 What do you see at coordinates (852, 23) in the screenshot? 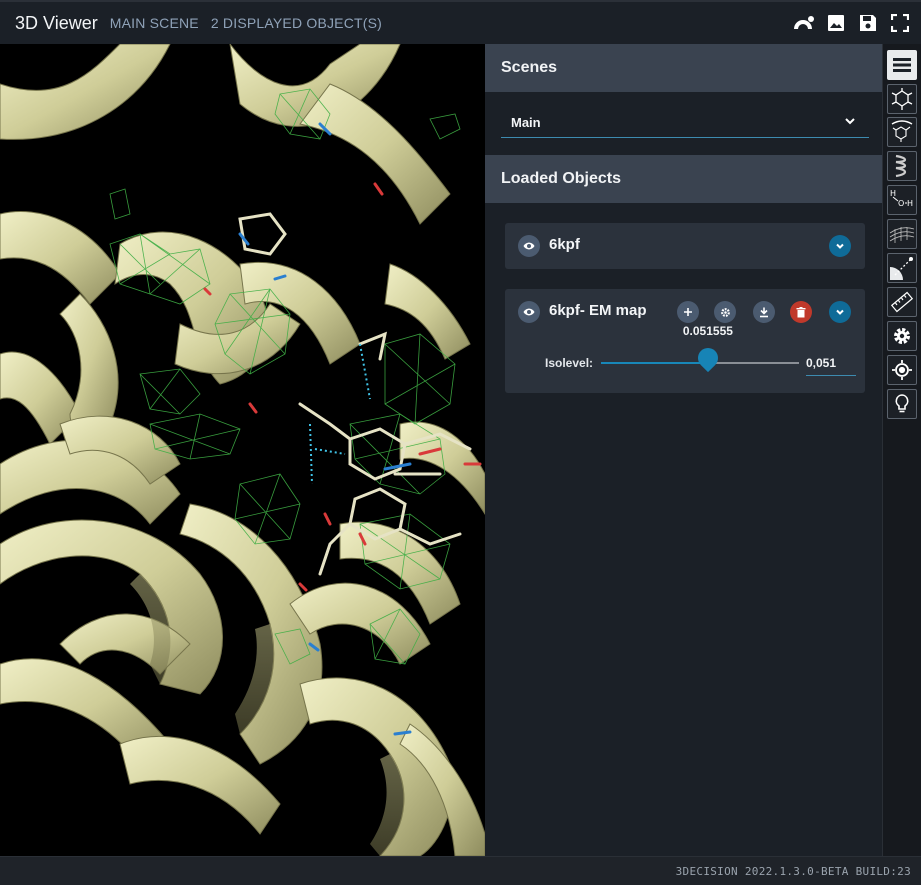
I see `top-actions` at bounding box center [852, 23].